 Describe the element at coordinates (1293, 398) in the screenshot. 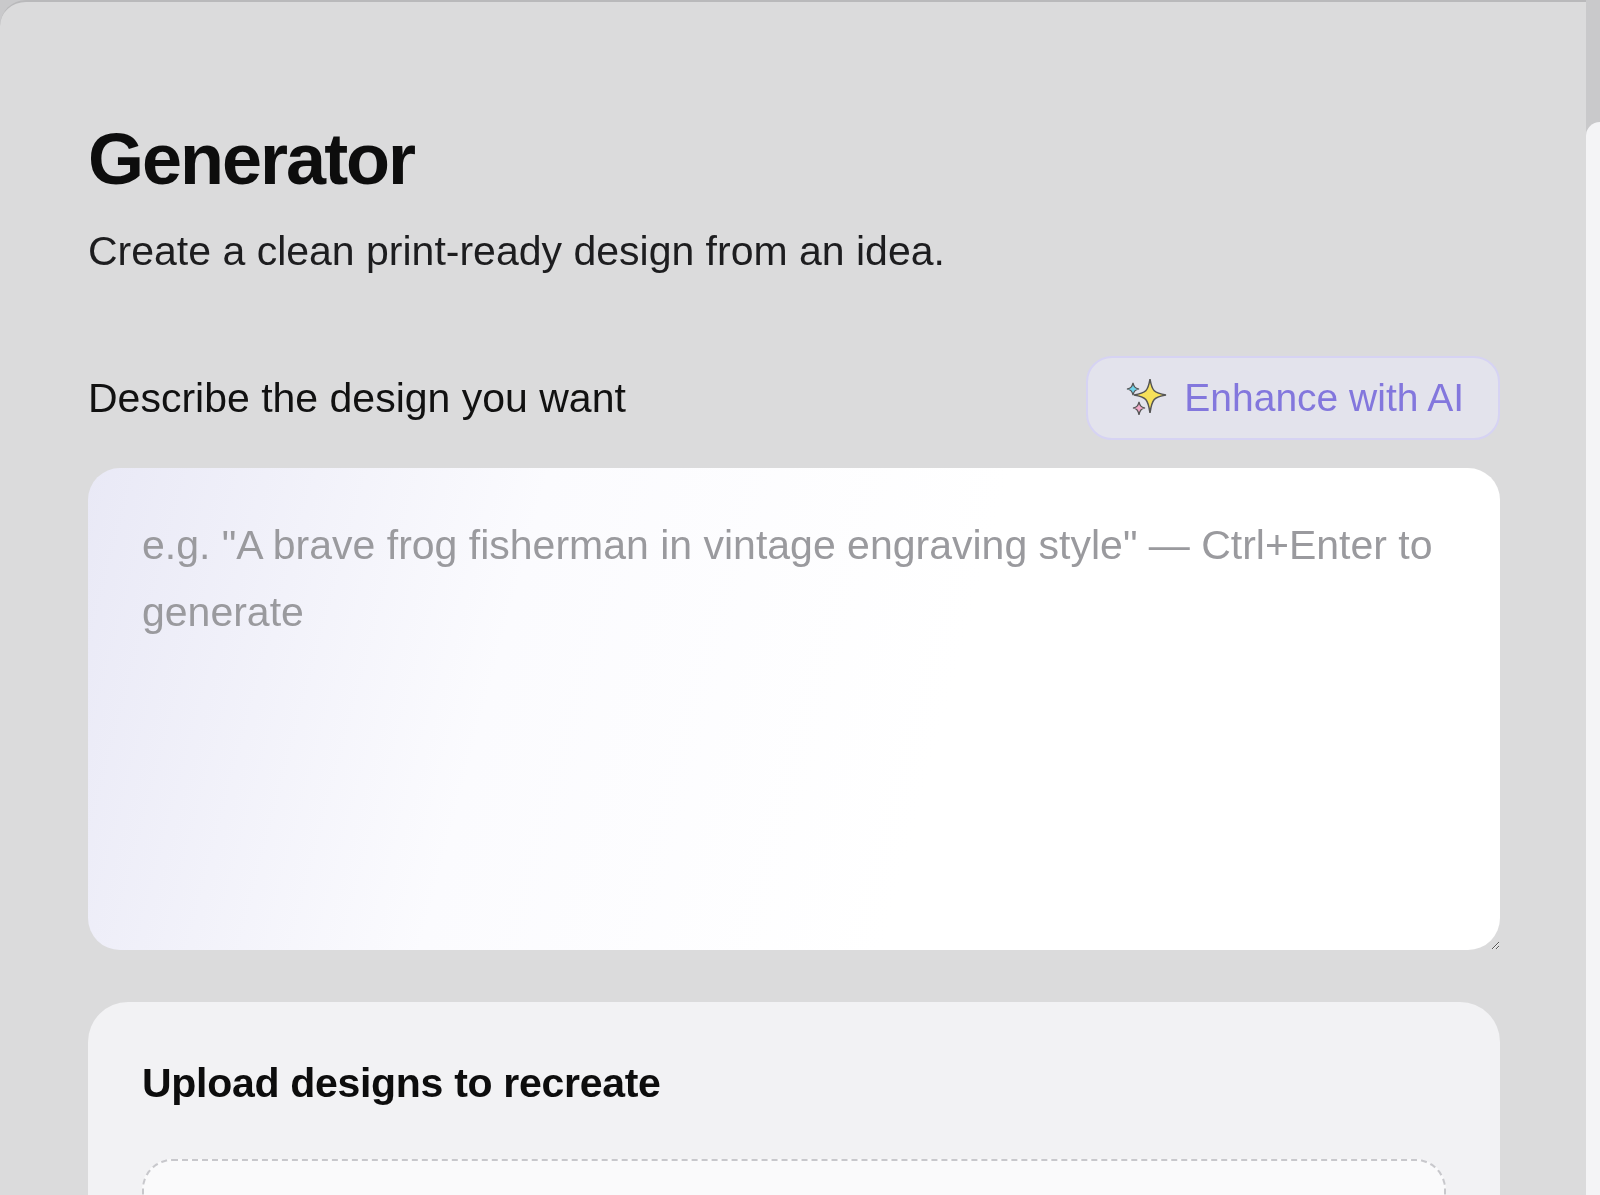

I see `enhance-button: Enhance with AI` at that location.